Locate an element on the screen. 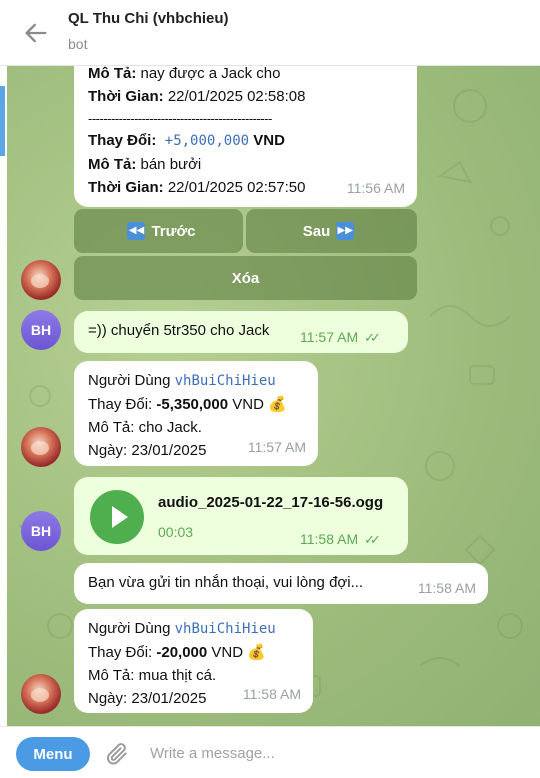  delete-label: Xóa is located at coordinates (245, 278).